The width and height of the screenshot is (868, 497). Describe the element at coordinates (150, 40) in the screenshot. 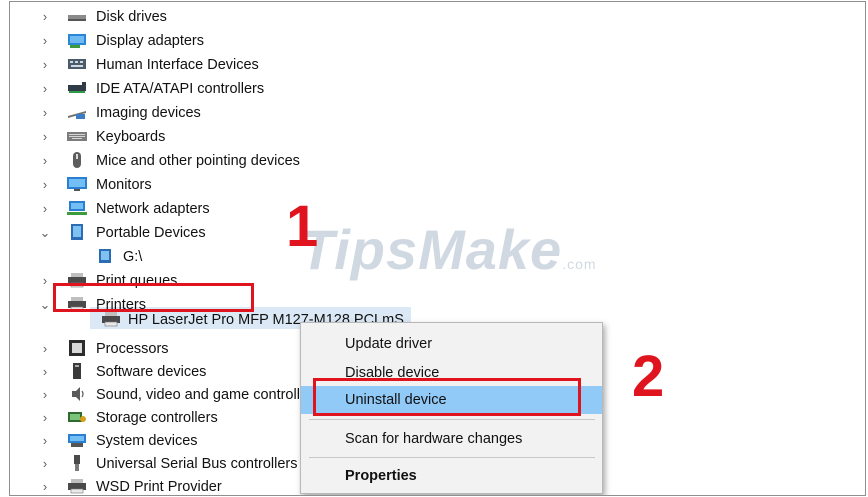

I see `tree-item-label: Display adapters` at that location.